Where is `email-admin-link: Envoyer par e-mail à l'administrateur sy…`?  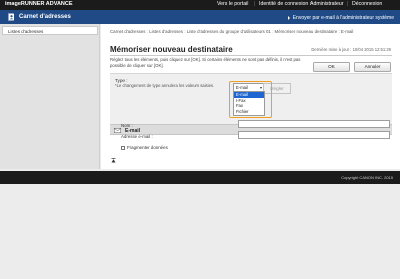
email-admin-link: Envoyer par e-mail à l'administrateur sy… is located at coordinates (340, 18).